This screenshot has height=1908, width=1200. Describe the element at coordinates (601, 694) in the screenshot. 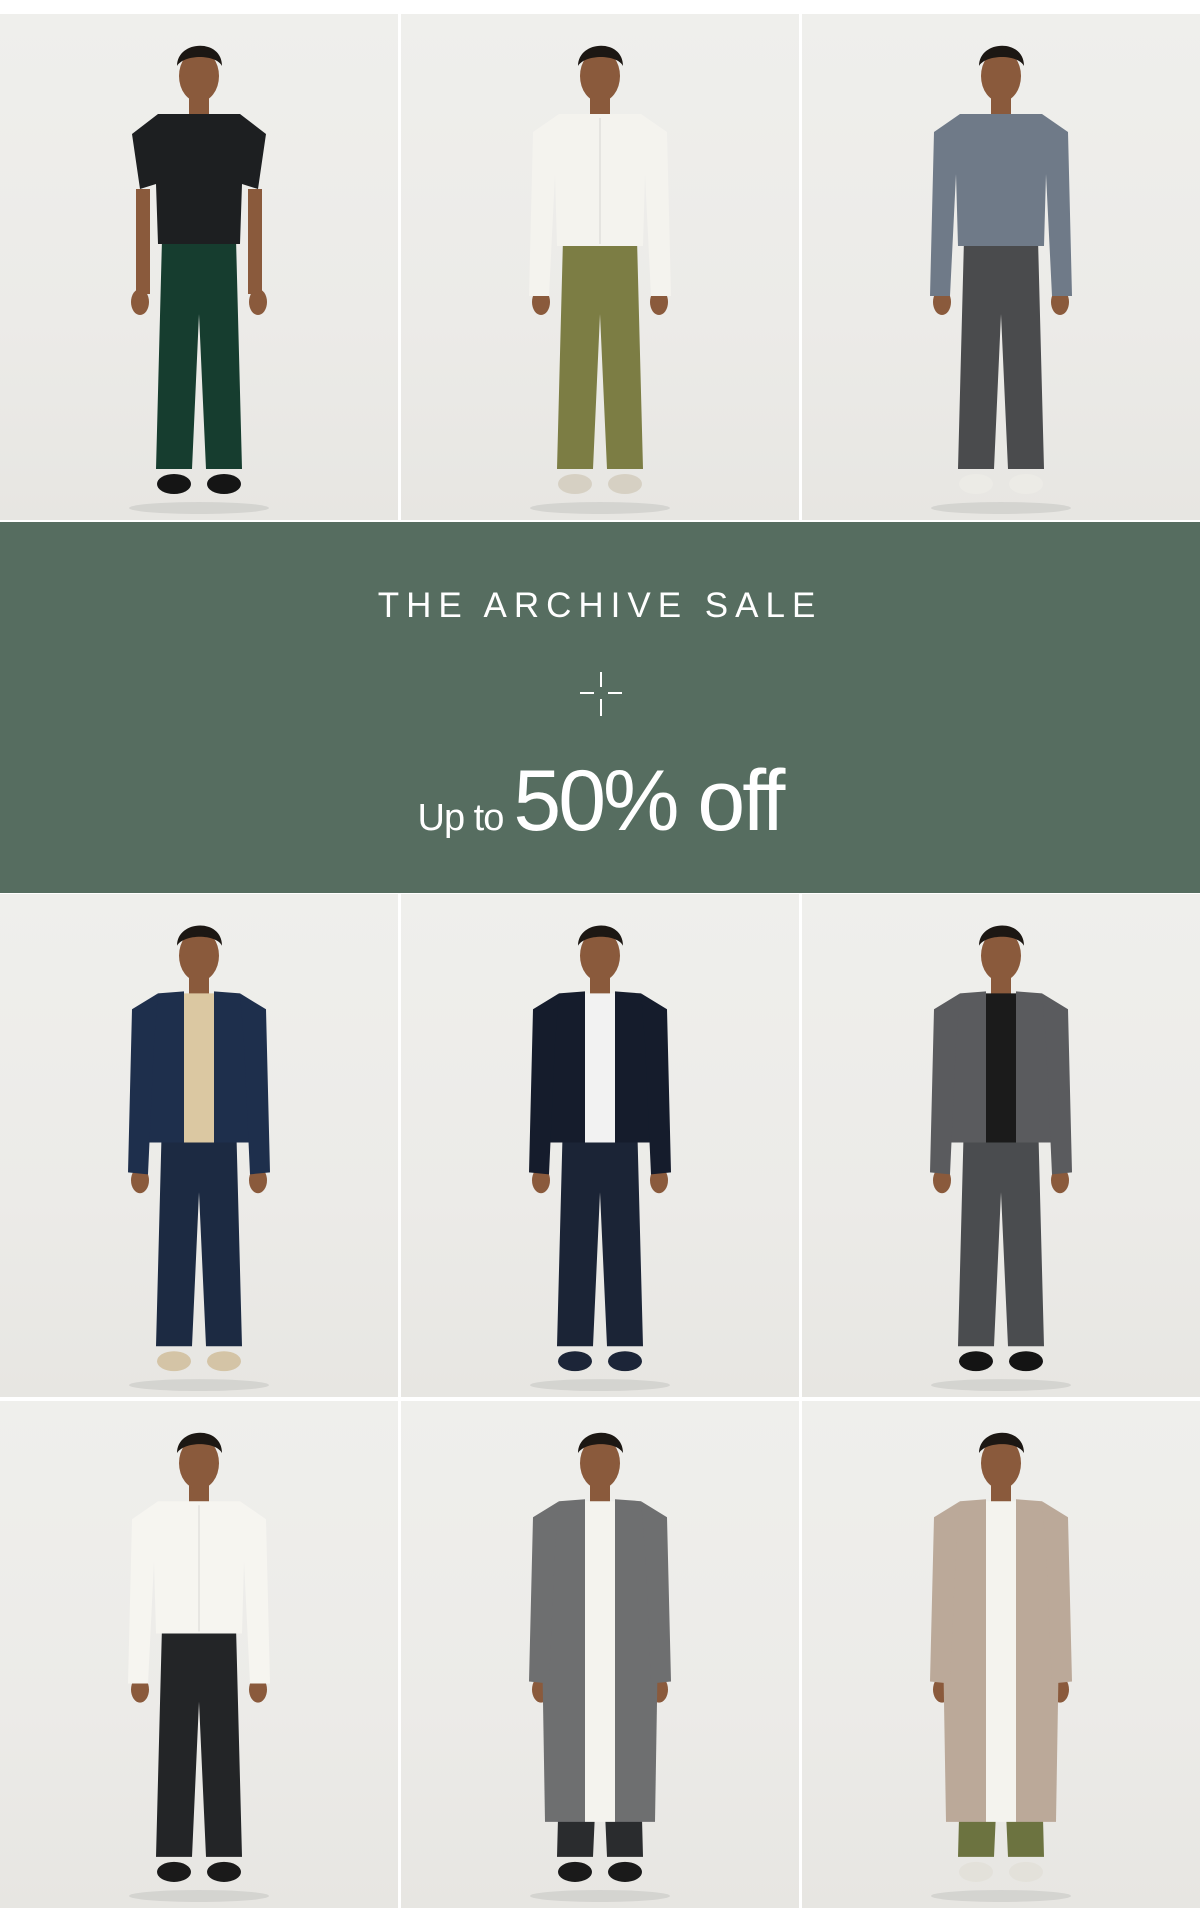

I see `sparkle-cross-icon` at that location.